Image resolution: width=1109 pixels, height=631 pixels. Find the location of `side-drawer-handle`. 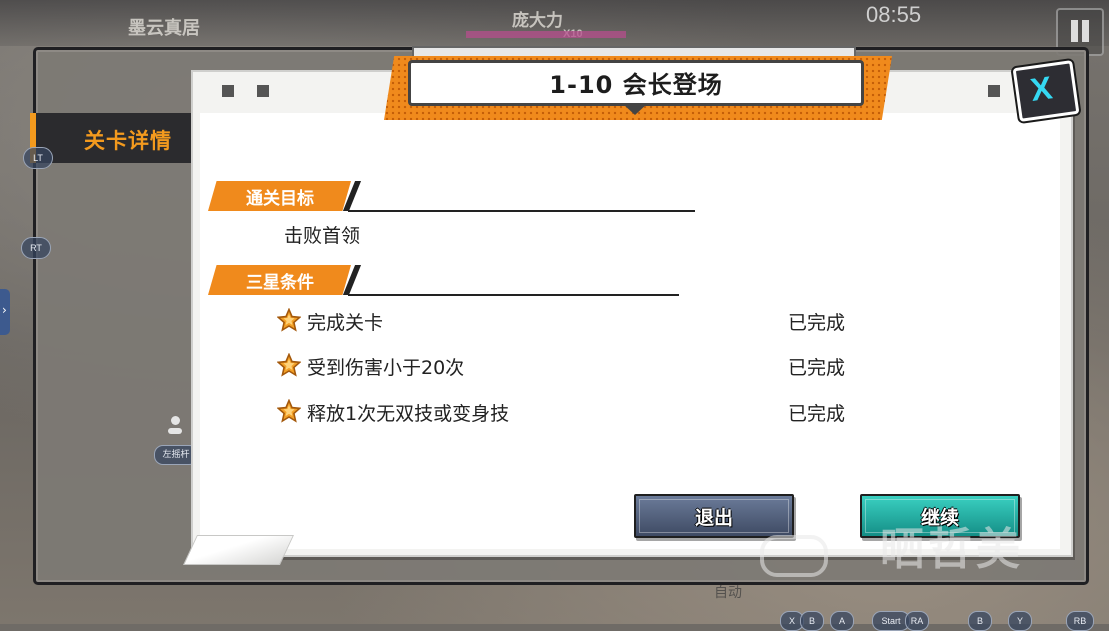

side-drawer-handle is located at coordinates (5, 312).